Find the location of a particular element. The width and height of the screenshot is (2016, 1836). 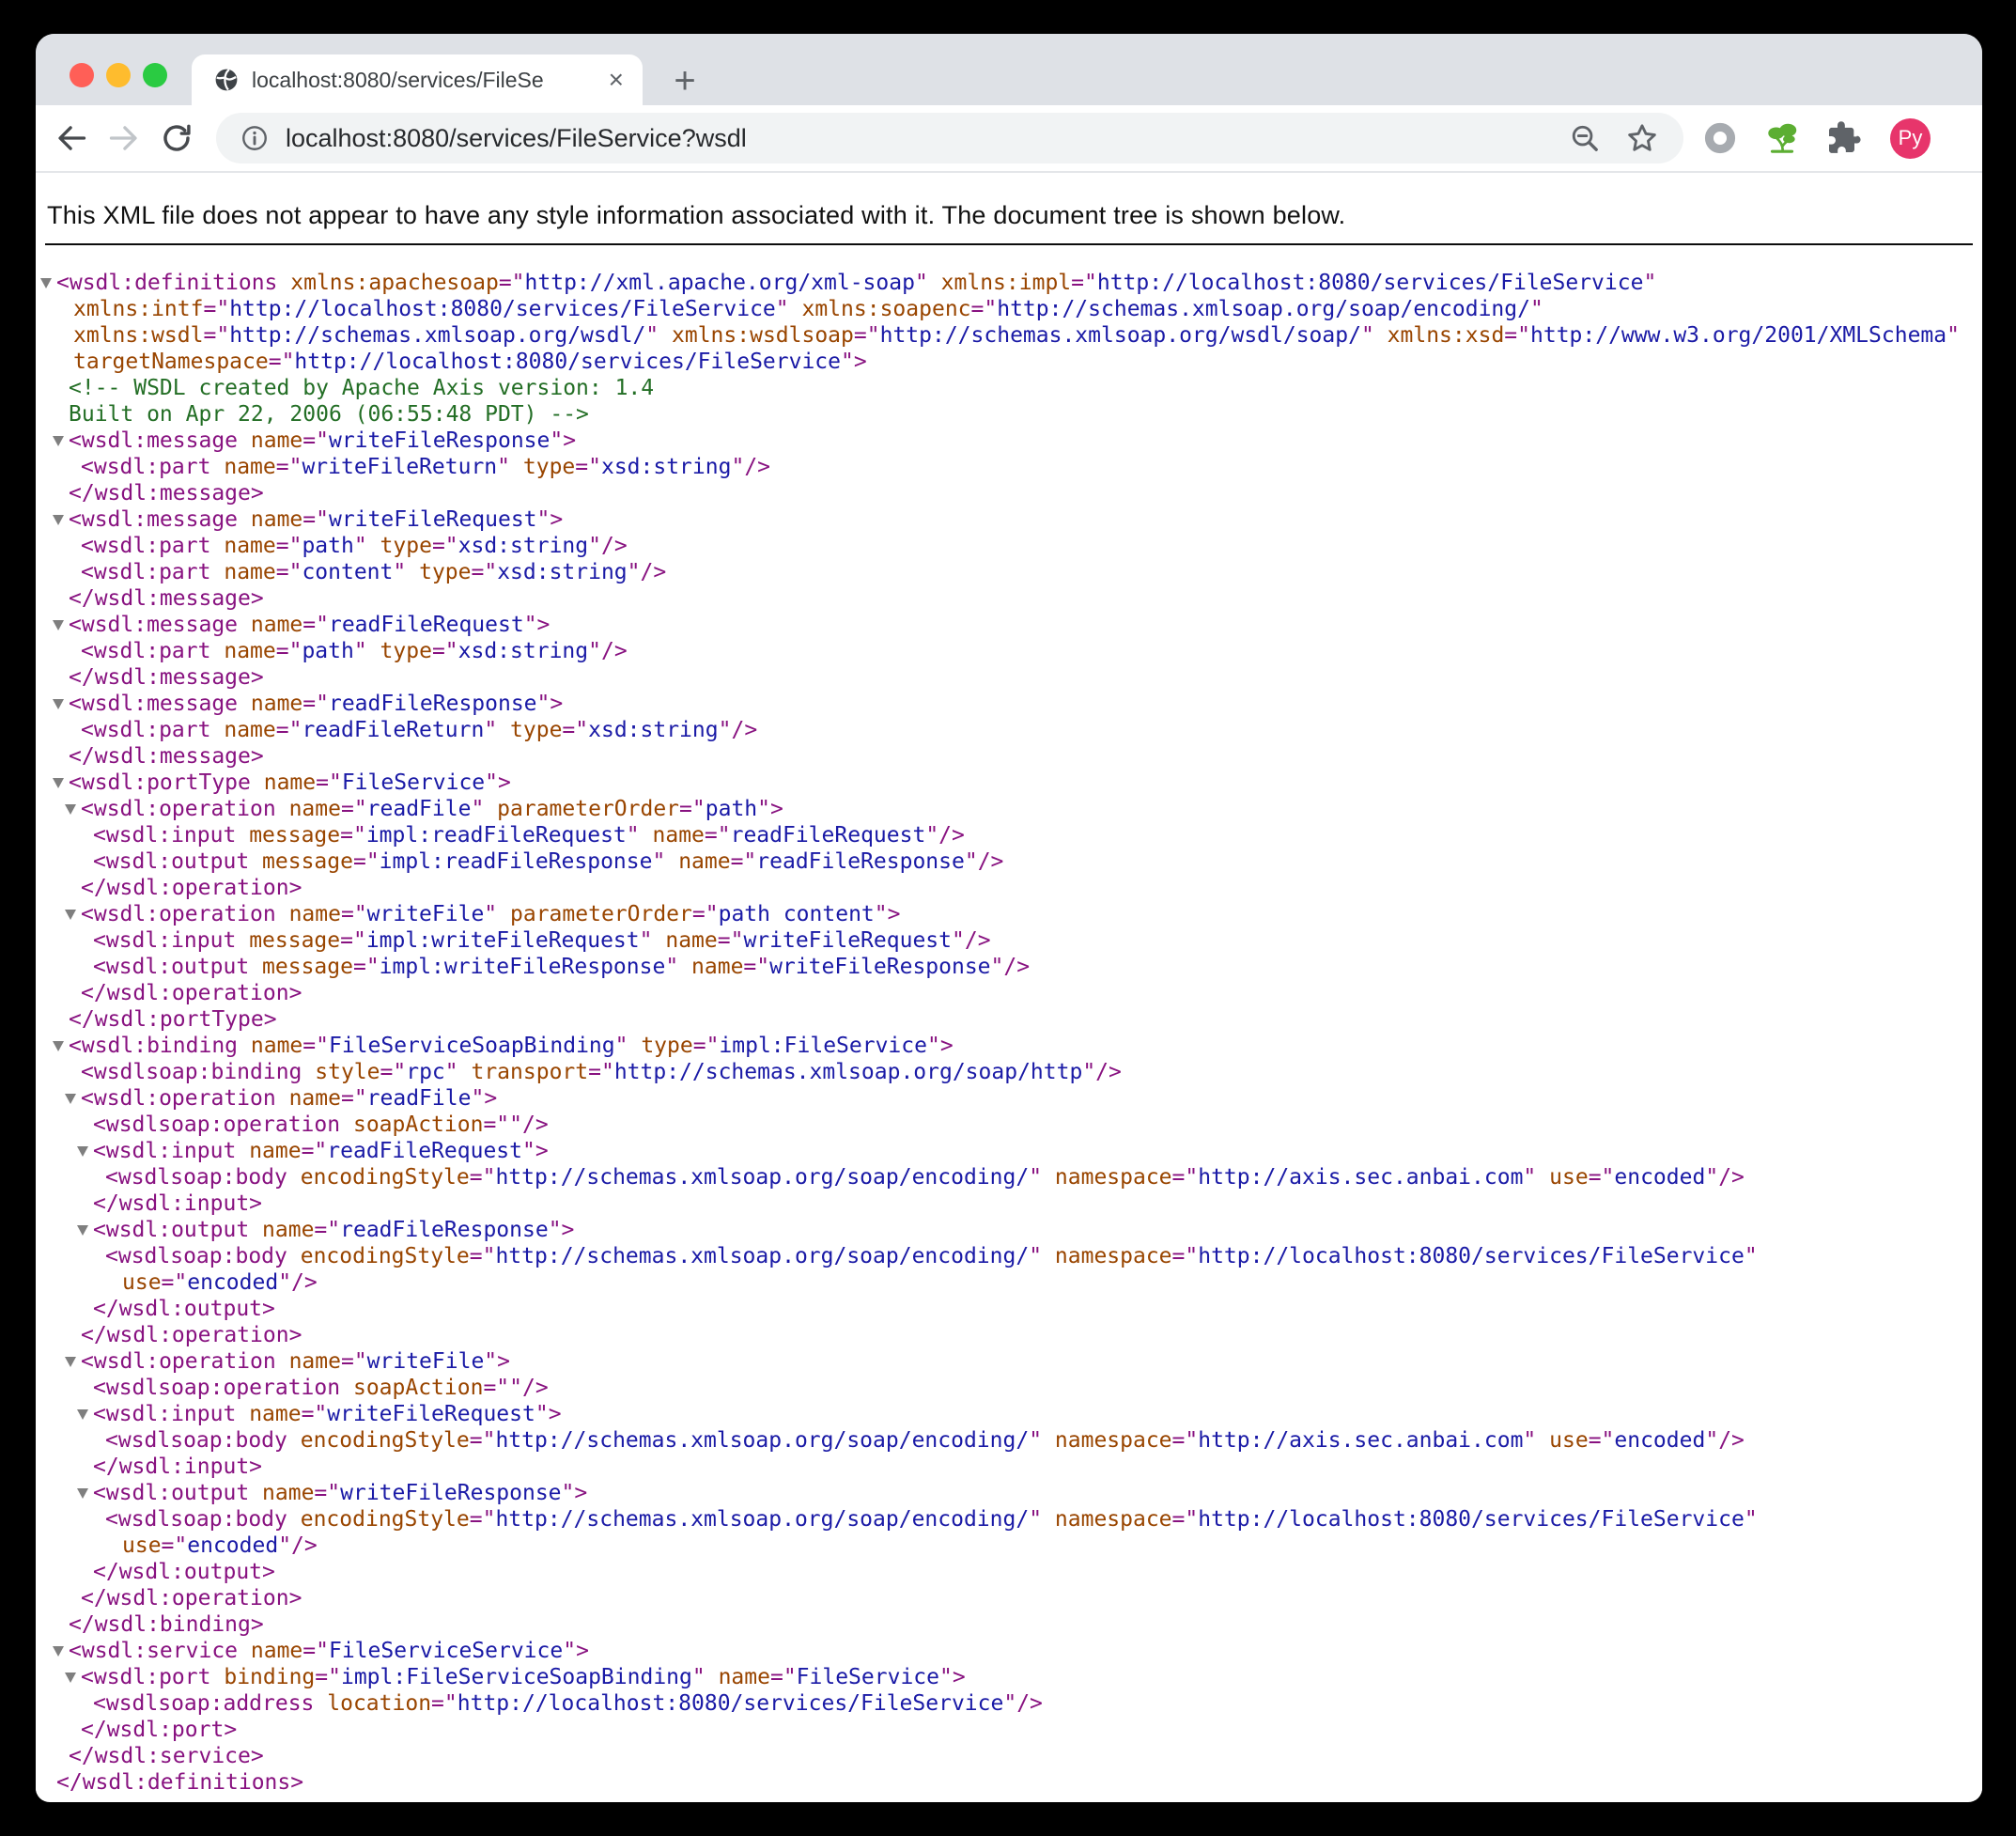

xml-line-text: <wsdl:message name="readFileResponse"> is located at coordinates (316, 704).